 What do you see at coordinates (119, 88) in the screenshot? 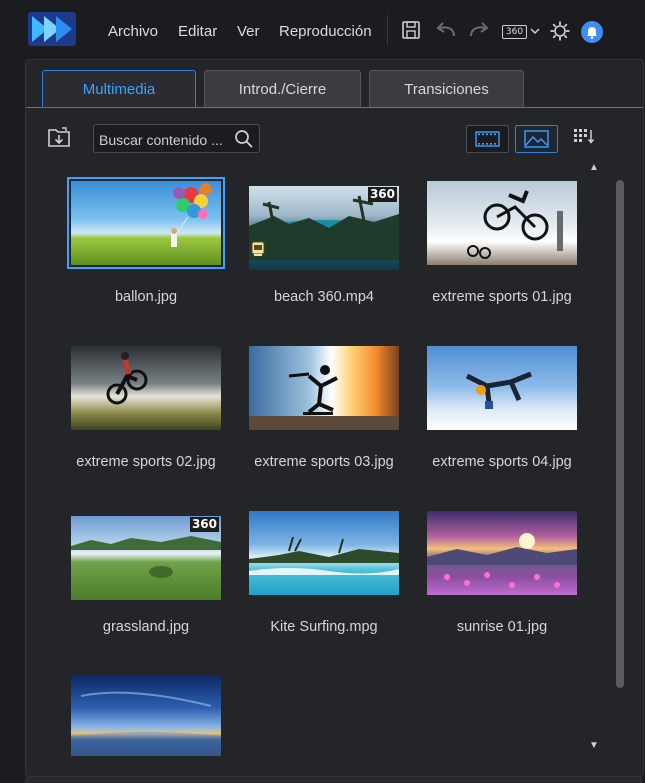
I see `tab-multimedia: Multimedia` at bounding box center [119, 88].